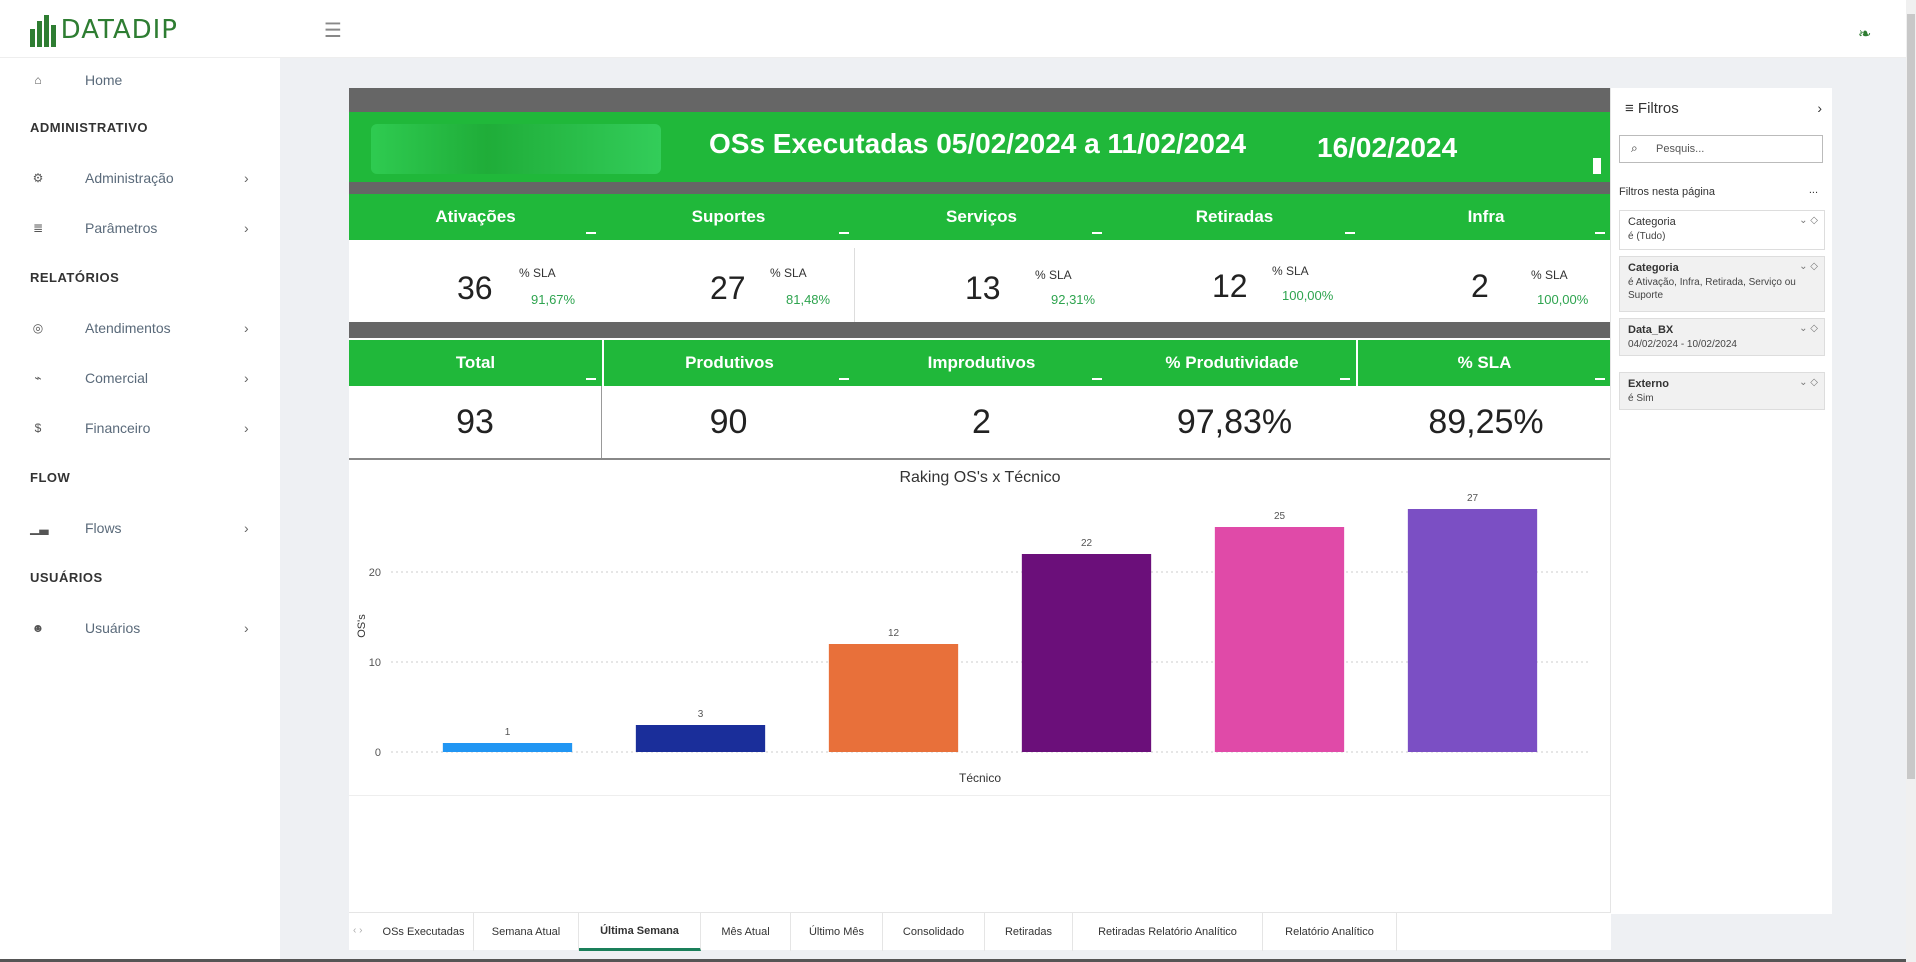 This screenshot has width=1916, height=962. What do you see at coordinates (1029, 932) in the screenshot?
I see `tab-retiradas: Retiradas` at bounding box center [1029, 932].